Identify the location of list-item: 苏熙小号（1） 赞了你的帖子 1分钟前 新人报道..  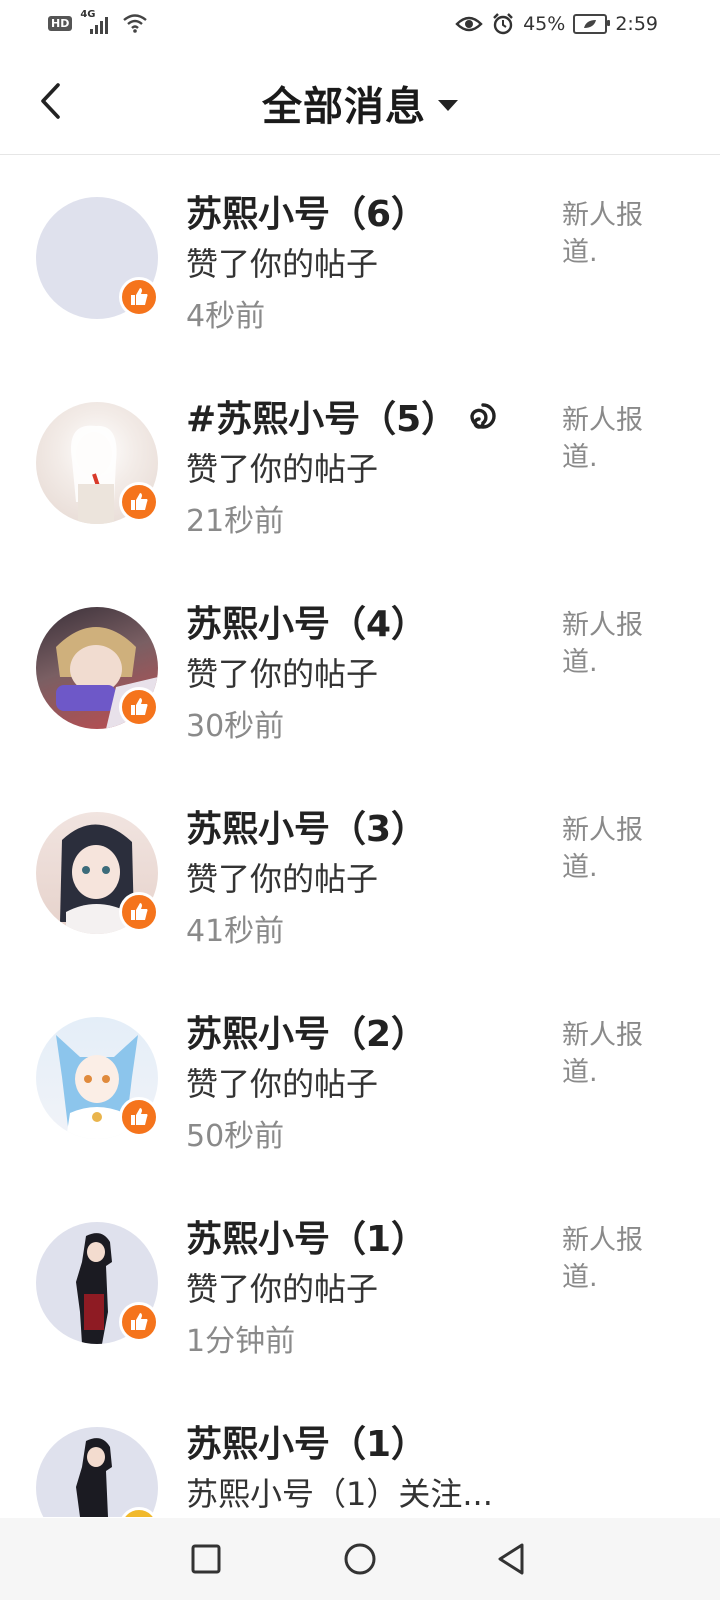
(360, 1282).